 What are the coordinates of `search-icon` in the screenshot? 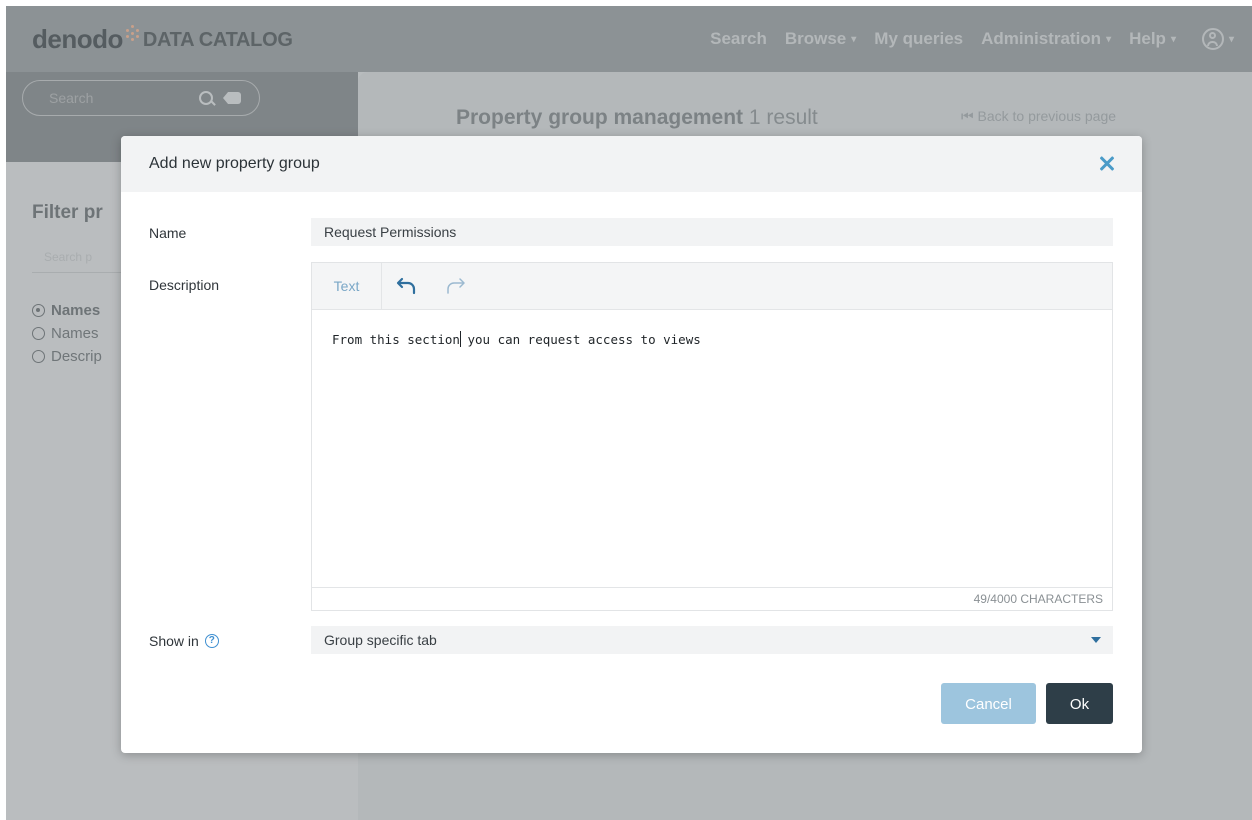 It's located at (206, 98).